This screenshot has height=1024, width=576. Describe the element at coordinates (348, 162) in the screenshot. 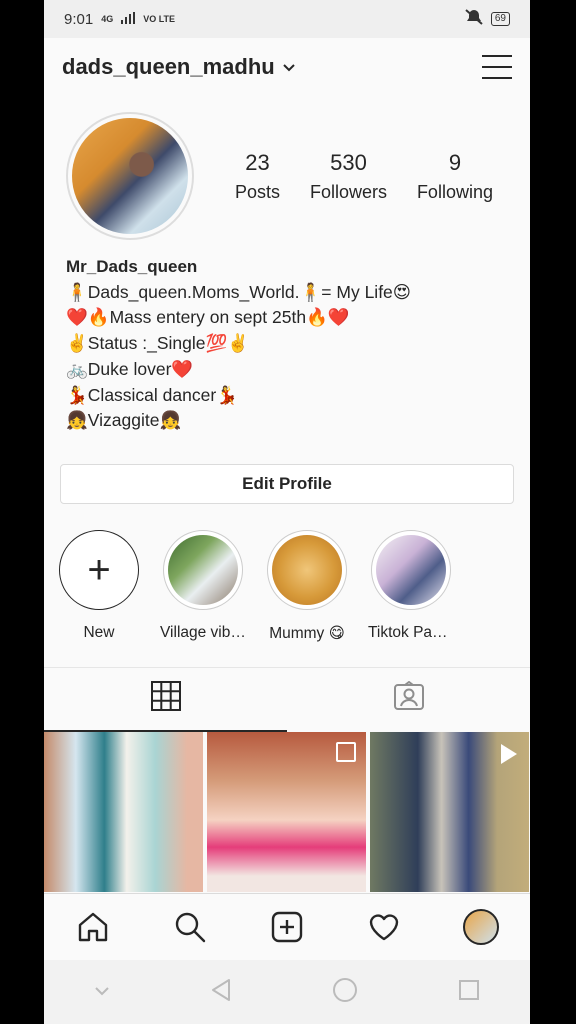

I see `stat-followers-value: 530` at that location.